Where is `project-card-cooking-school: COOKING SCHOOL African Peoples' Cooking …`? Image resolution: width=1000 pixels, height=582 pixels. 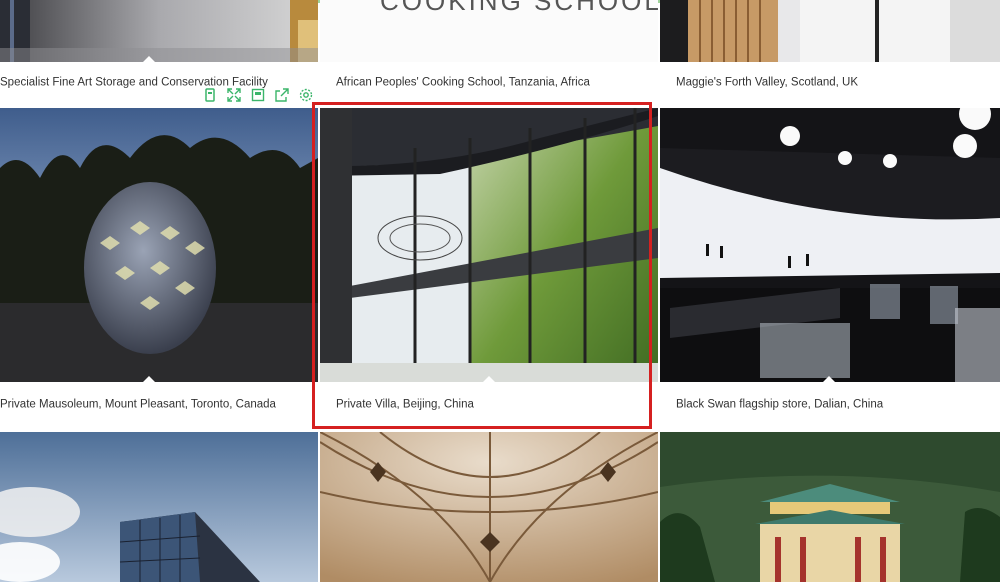
project-card-cooking-school: COOKING SCHOOL African Peoples' Cooking … is located at coordinates (489, 52).